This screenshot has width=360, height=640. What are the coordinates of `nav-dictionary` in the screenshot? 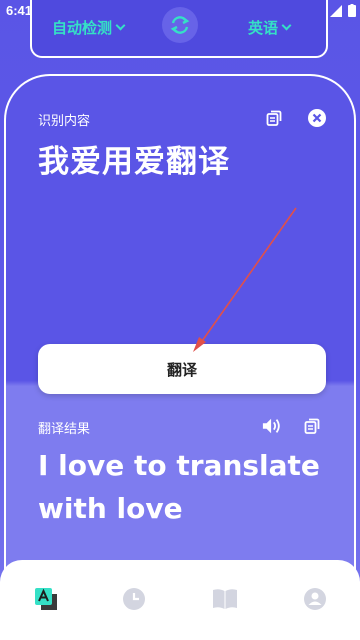 It's located at (225, 599).